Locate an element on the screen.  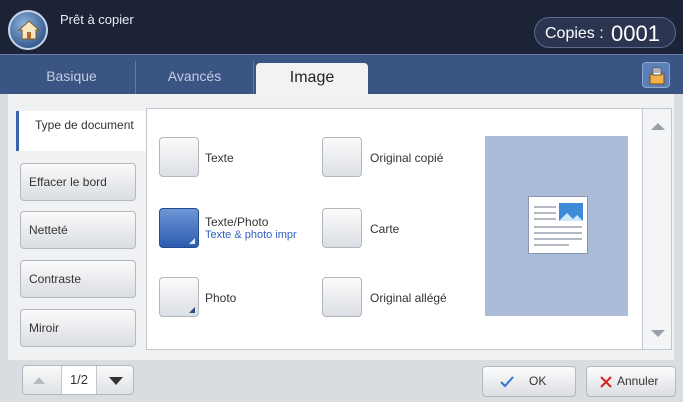
copies-value: 0001 is located at coordinates (635, 33).